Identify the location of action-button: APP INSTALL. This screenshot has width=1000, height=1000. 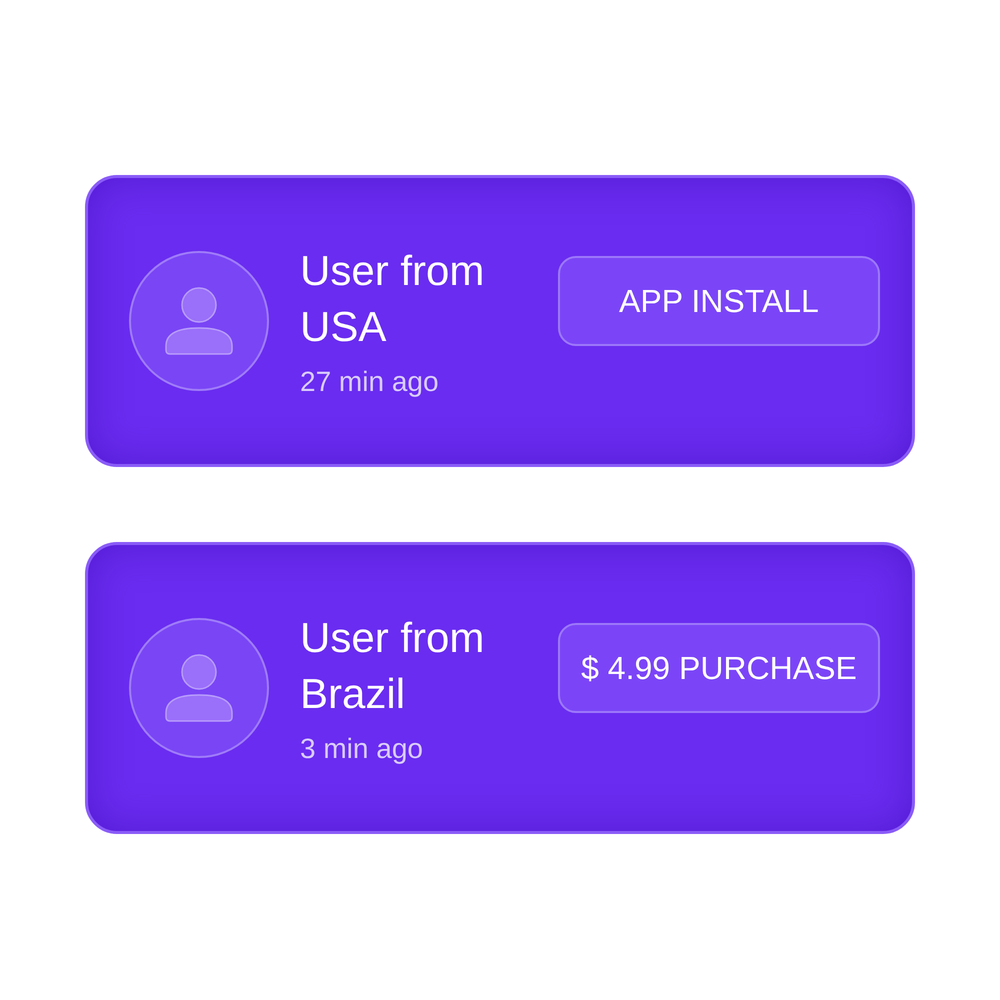
(719, 301).